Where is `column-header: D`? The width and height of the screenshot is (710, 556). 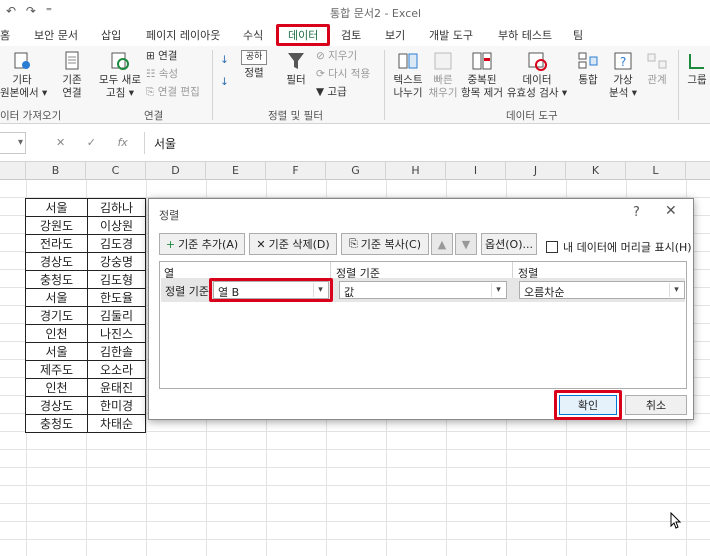 column-header: D is located at coordinates (176, 171).